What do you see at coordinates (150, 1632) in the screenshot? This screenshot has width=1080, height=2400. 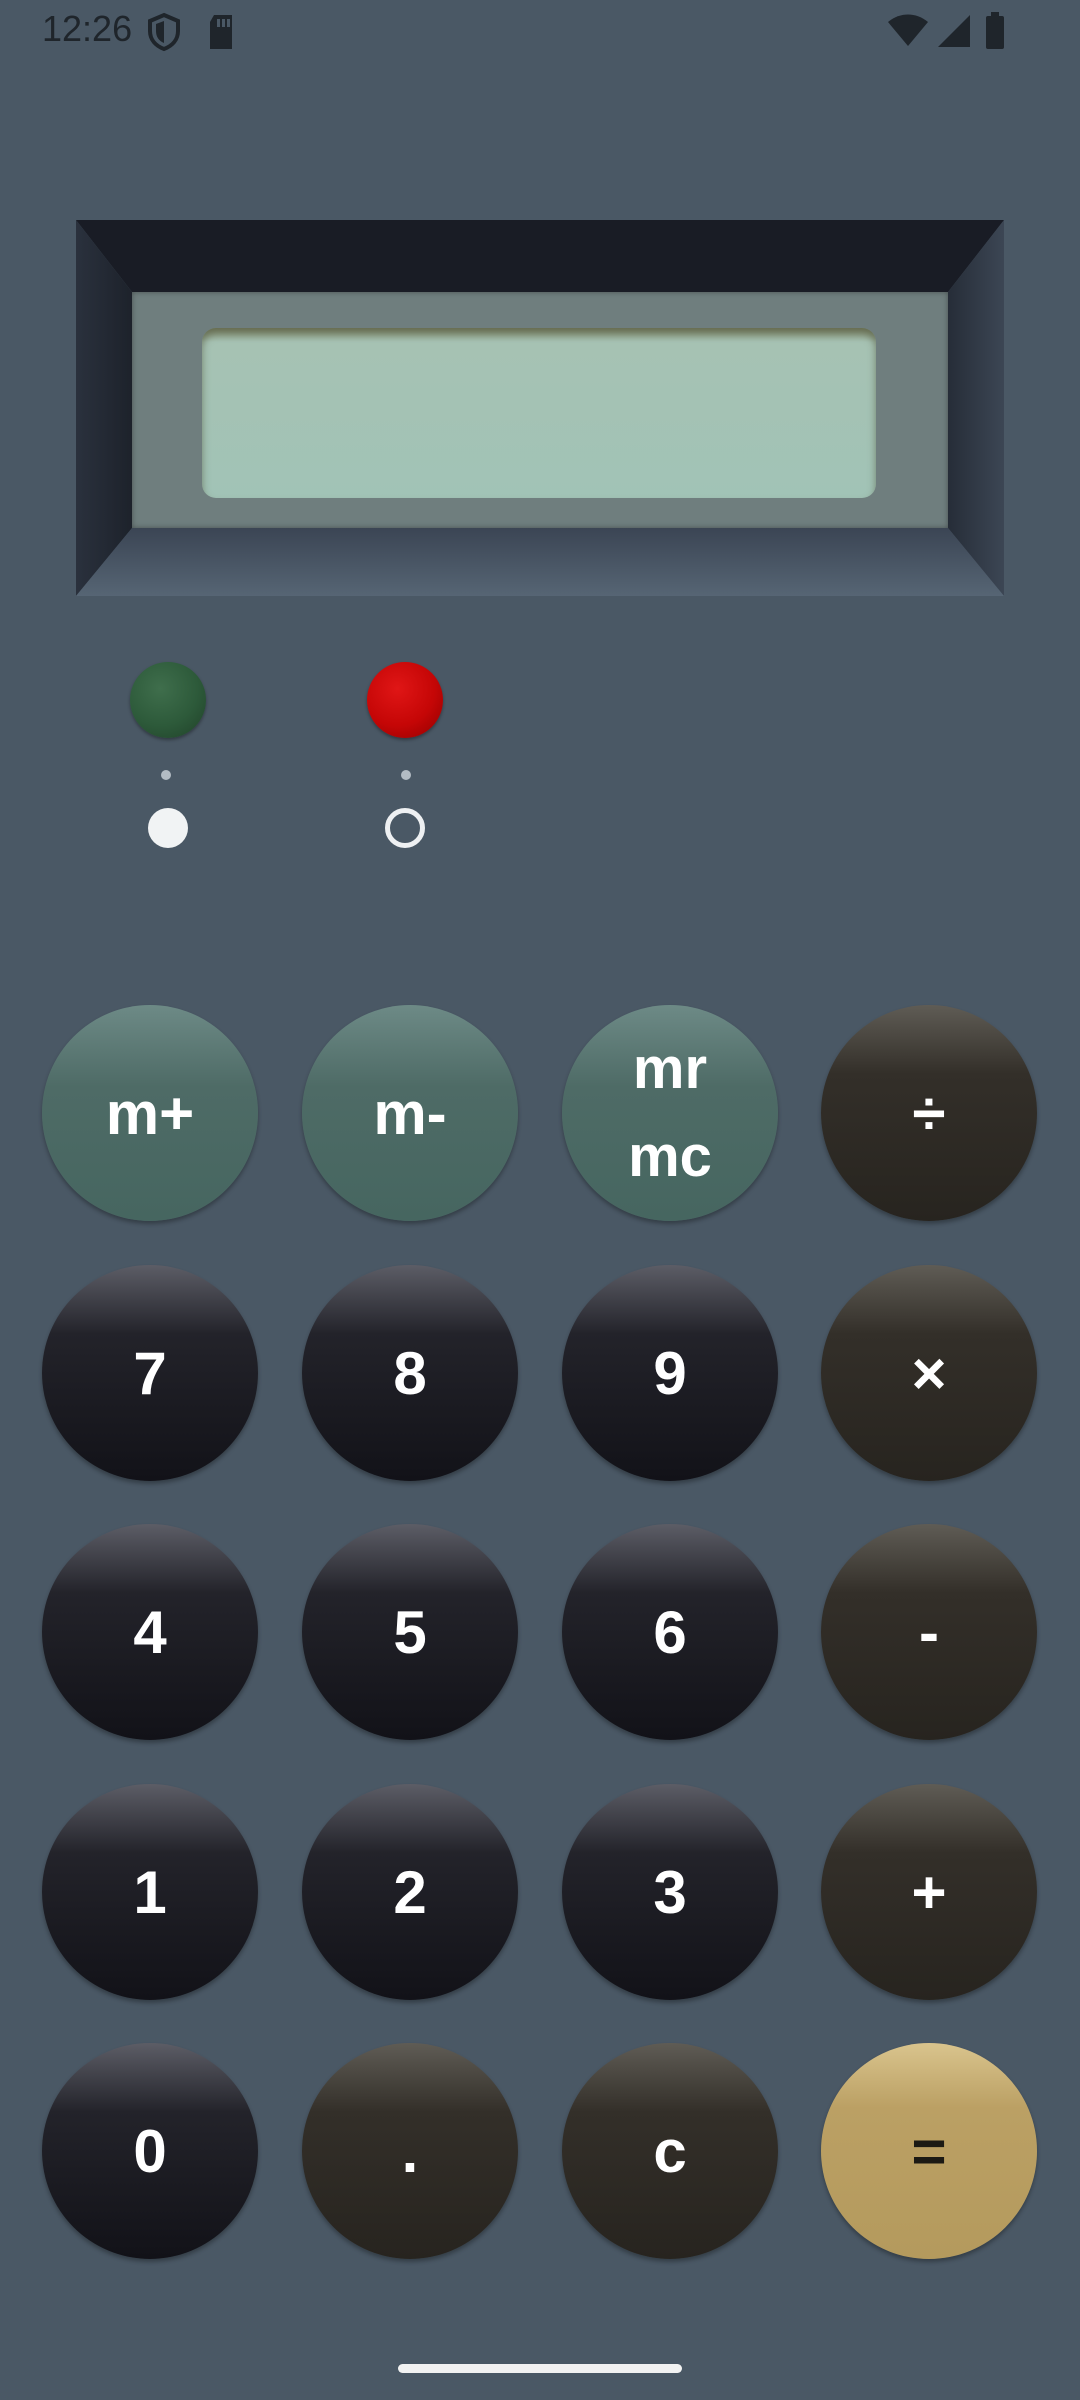 I see `digit-4-button: 4` at bounding box center [150, 1632].